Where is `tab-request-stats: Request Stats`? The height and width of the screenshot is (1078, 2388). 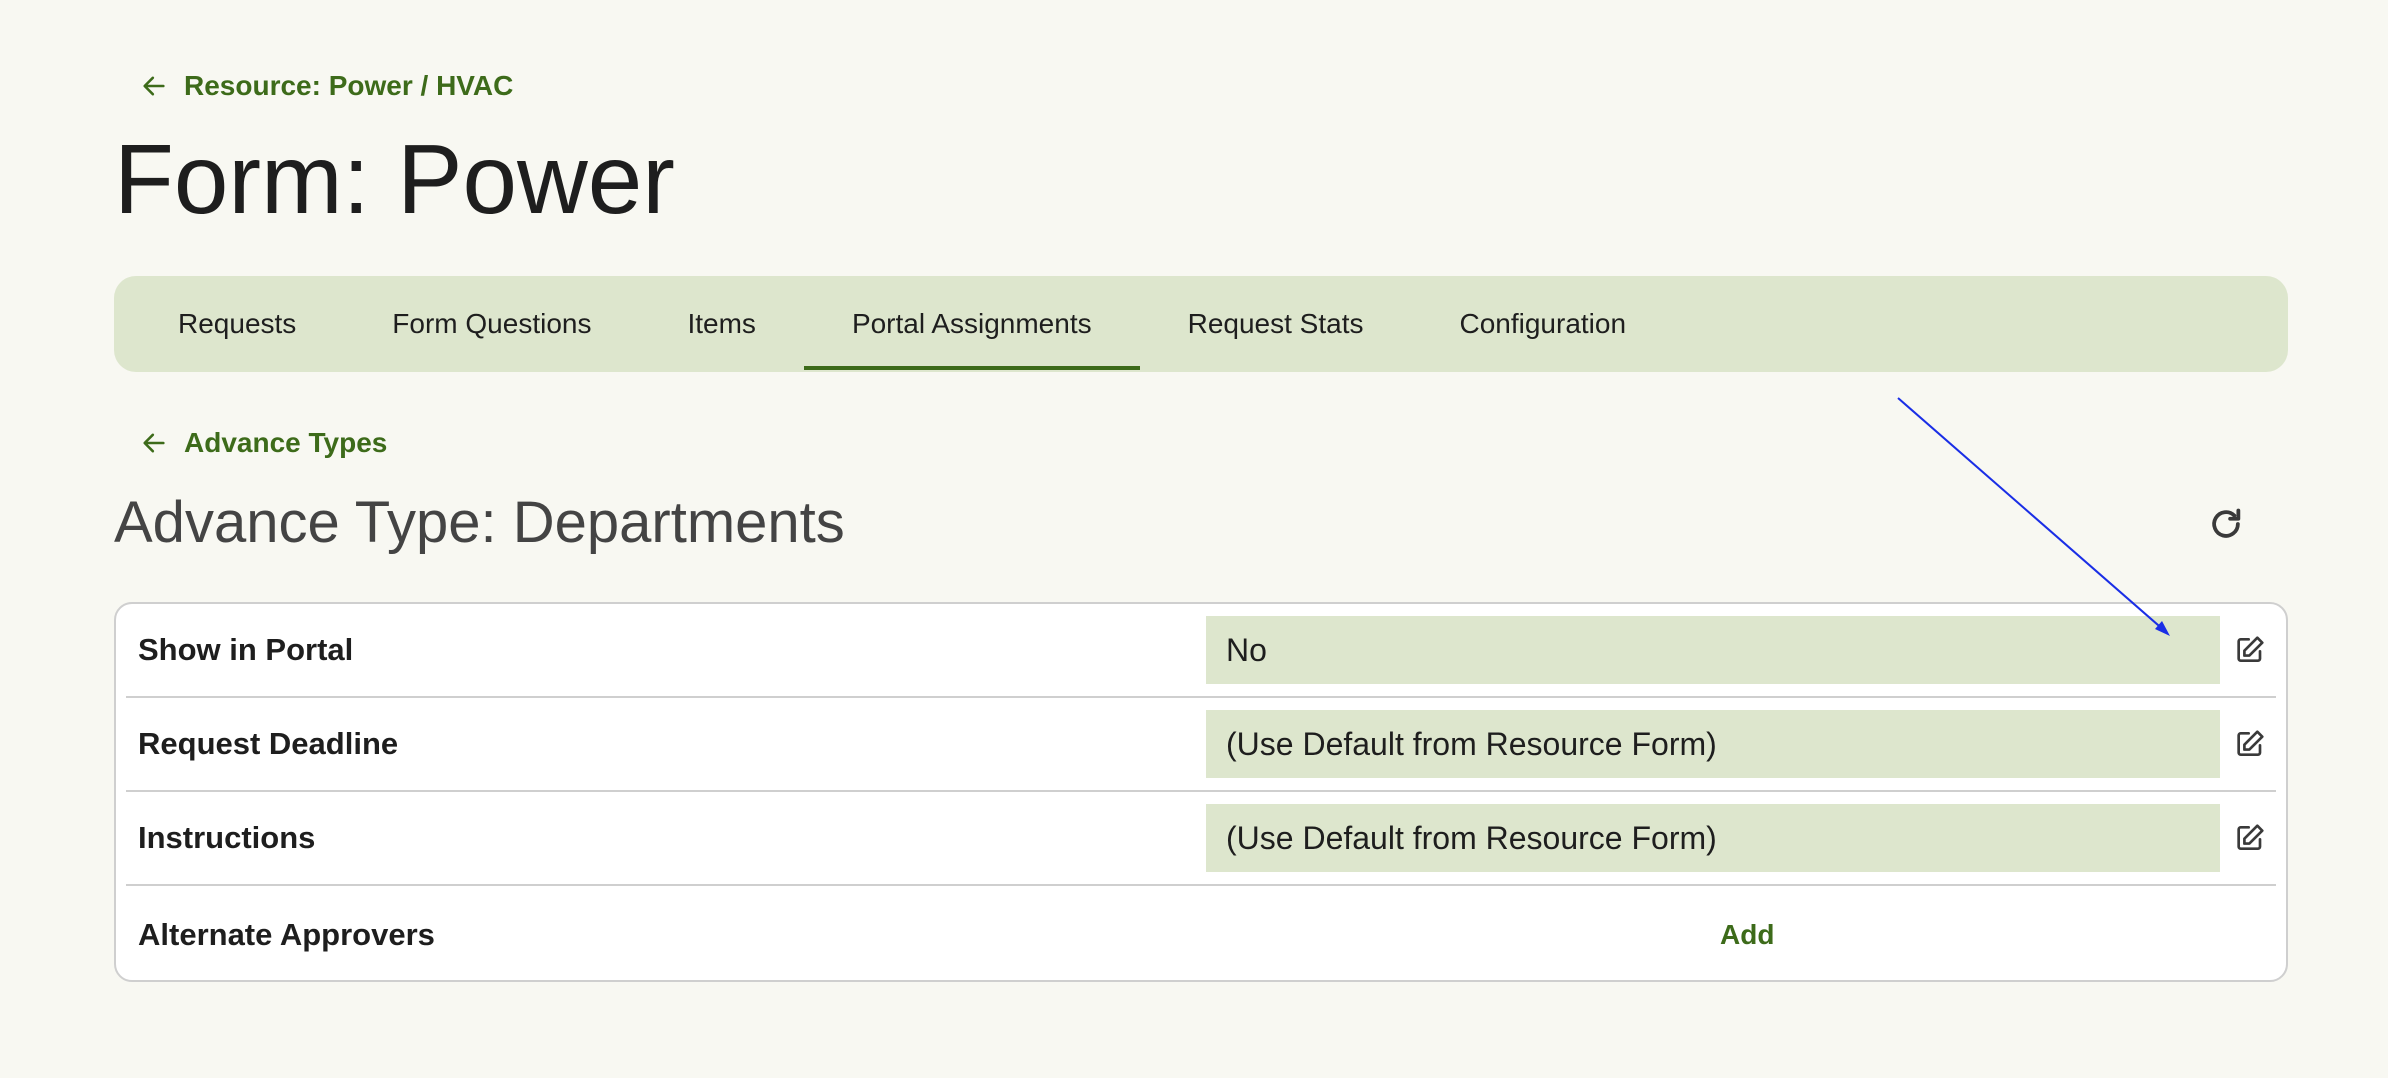
tab-request-stats: Request Stats is located at coordinates (1276, 324).